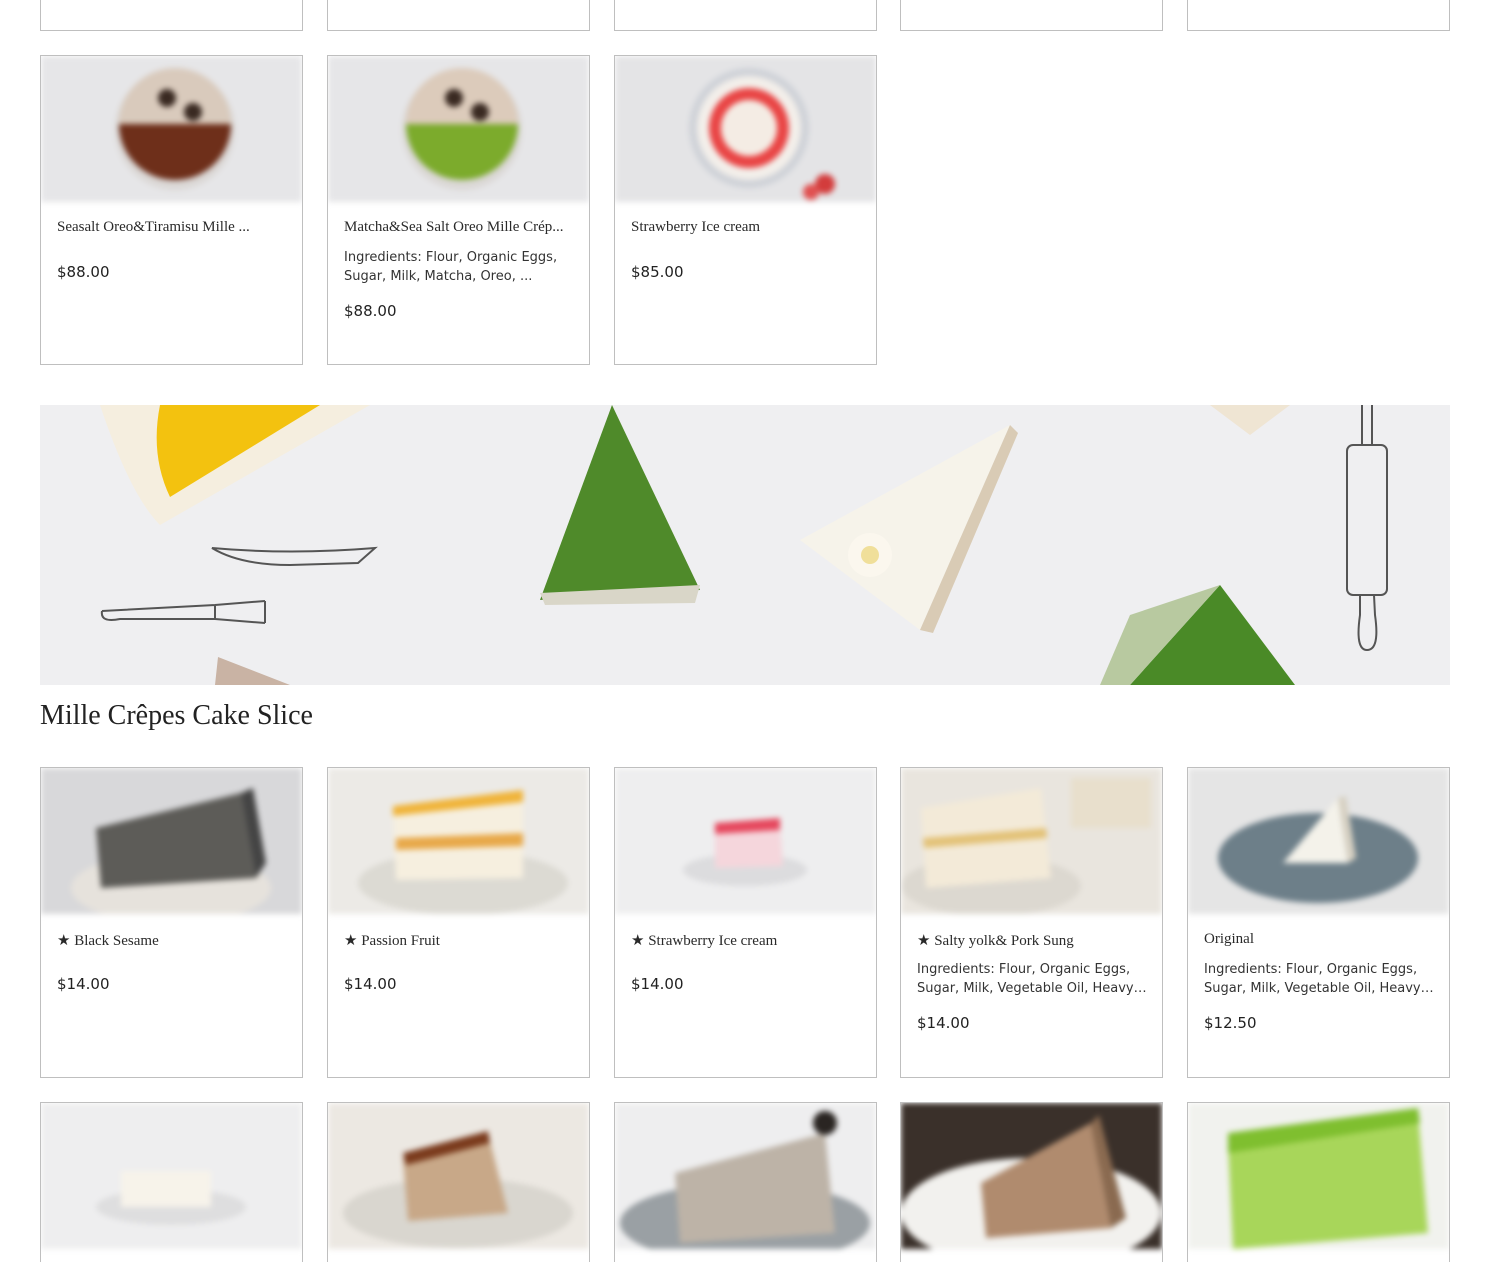 The image size is (1490, 1262). Describe the element at coordinates (171, 129) in the screenshot. I see `tiramisu-oreo-crepe-cake-photo` at that location.